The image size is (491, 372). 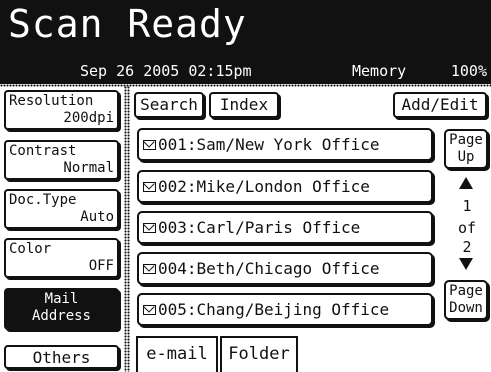 I want to click on color-label: Color, so click(x=30, y=249).